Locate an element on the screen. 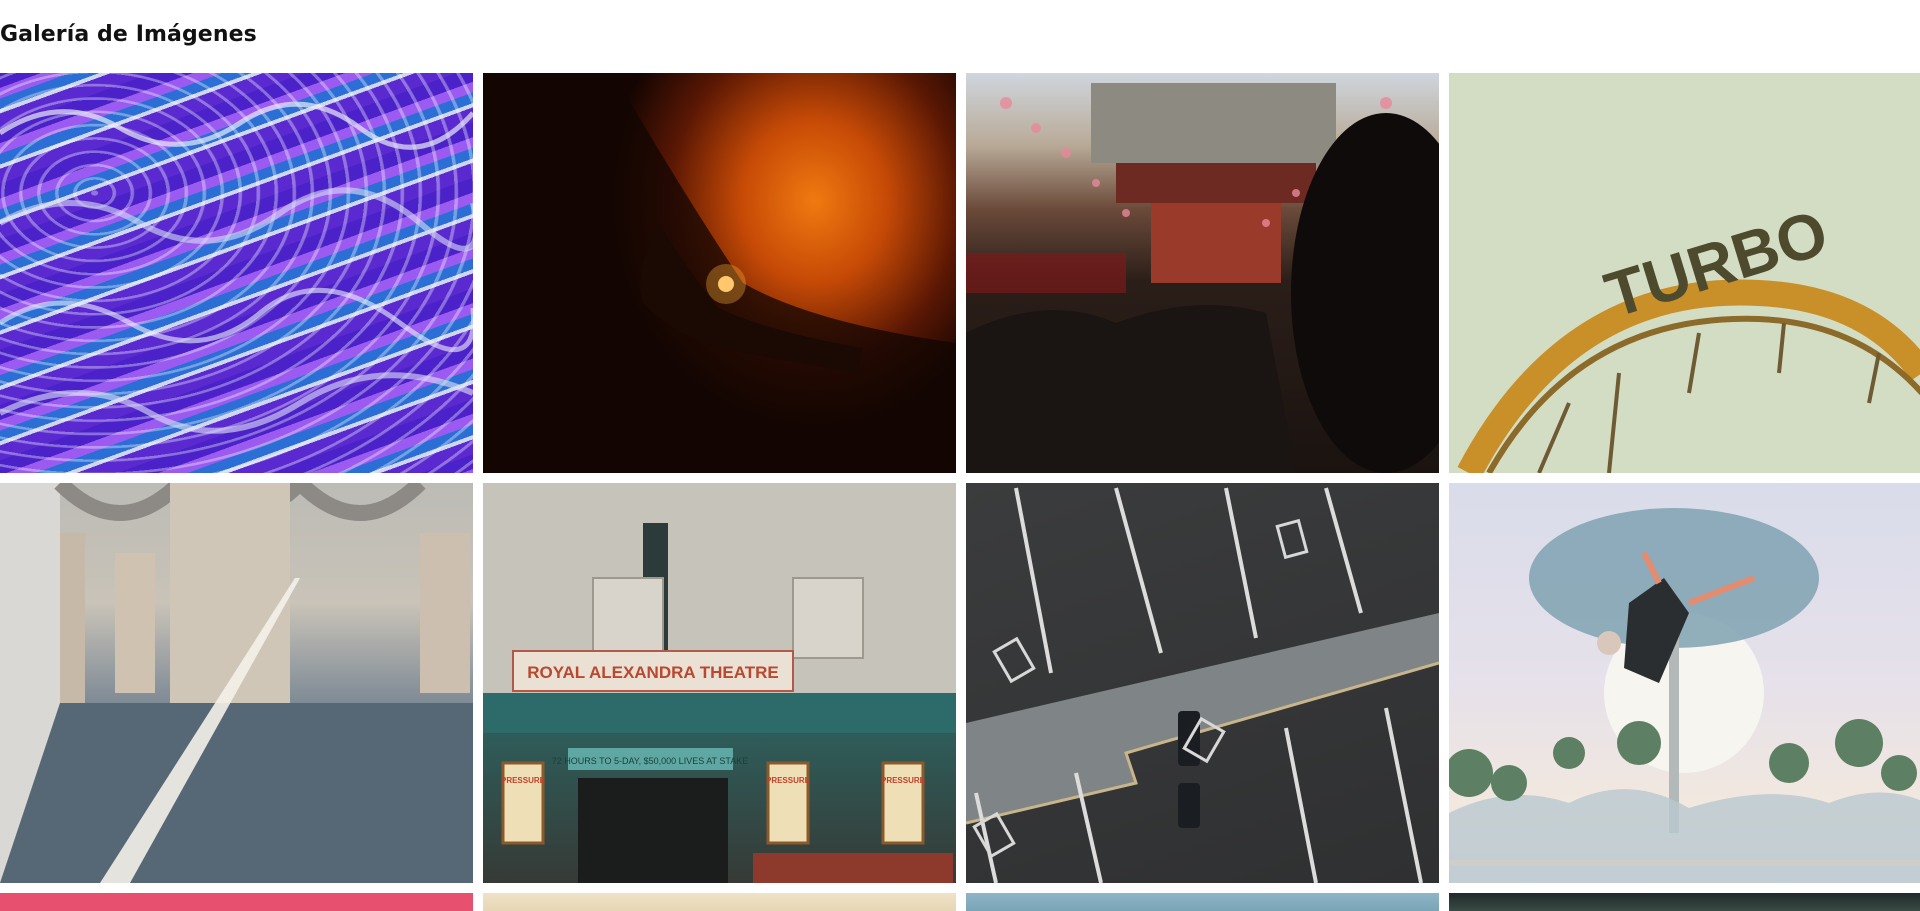 The width and height of the screenshot is (1920, 911). page-title: Galería de Imágenes is located at coordinates (128, 34).